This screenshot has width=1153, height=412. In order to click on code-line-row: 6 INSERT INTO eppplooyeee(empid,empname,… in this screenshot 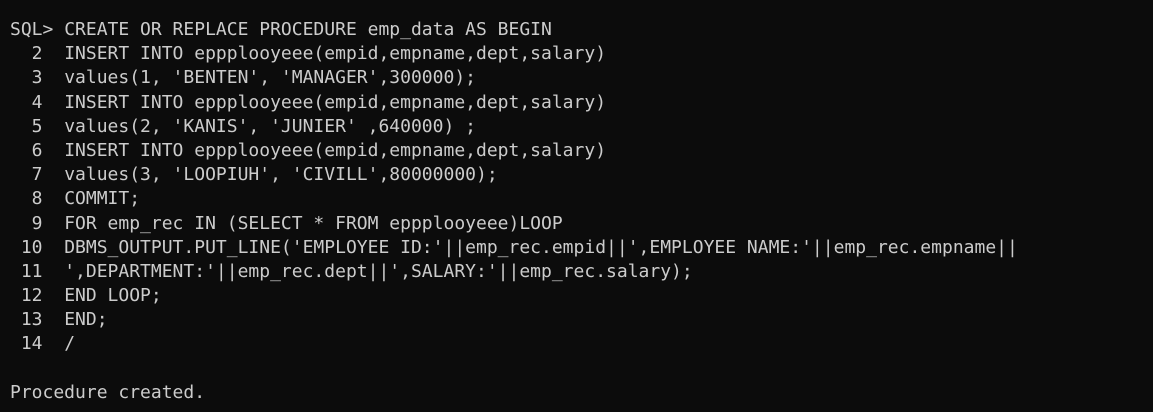, I will do `click(581, 151)`.